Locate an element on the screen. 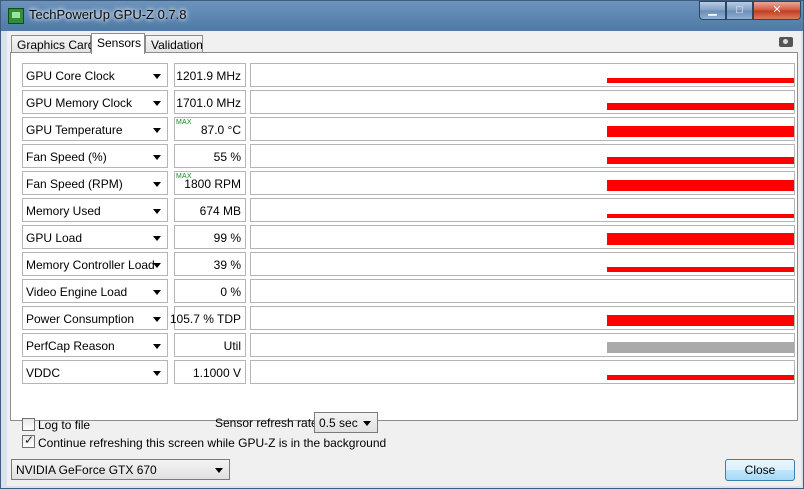  sensor-name-dropdown: GPU Load is located at coordinates (95, 237).